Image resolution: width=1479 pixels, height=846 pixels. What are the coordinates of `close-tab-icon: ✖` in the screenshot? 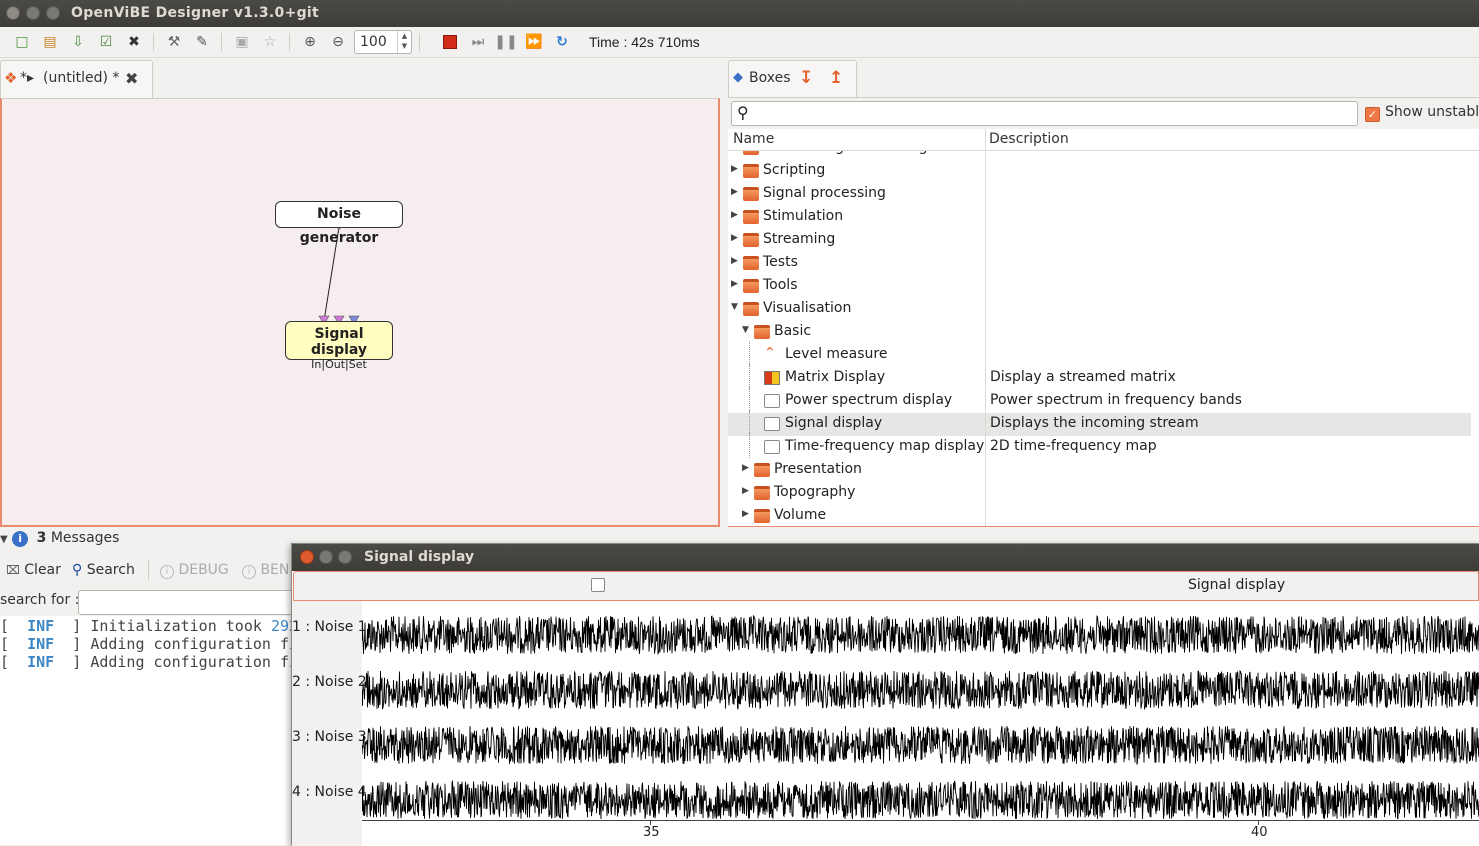 It's located at (131, 78).